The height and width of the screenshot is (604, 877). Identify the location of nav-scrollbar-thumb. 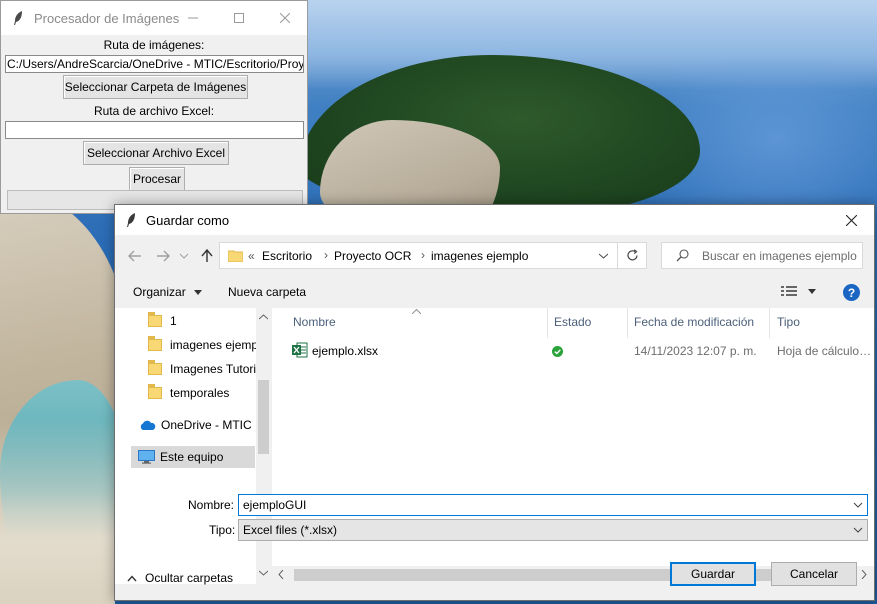
(263, 417).